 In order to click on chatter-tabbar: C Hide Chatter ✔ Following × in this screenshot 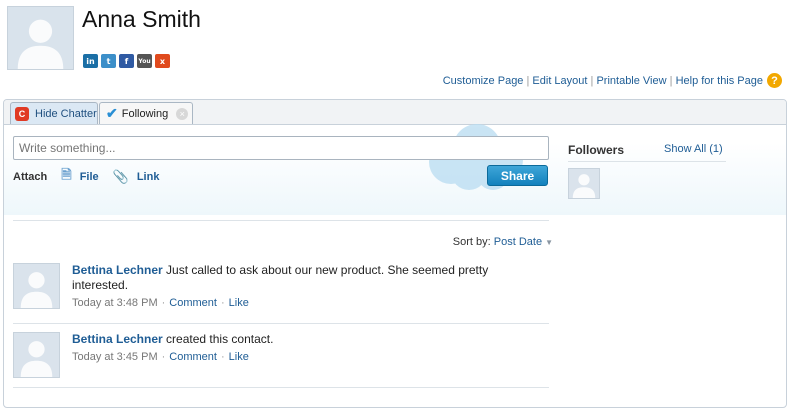, I will do `click(395, 112)`.